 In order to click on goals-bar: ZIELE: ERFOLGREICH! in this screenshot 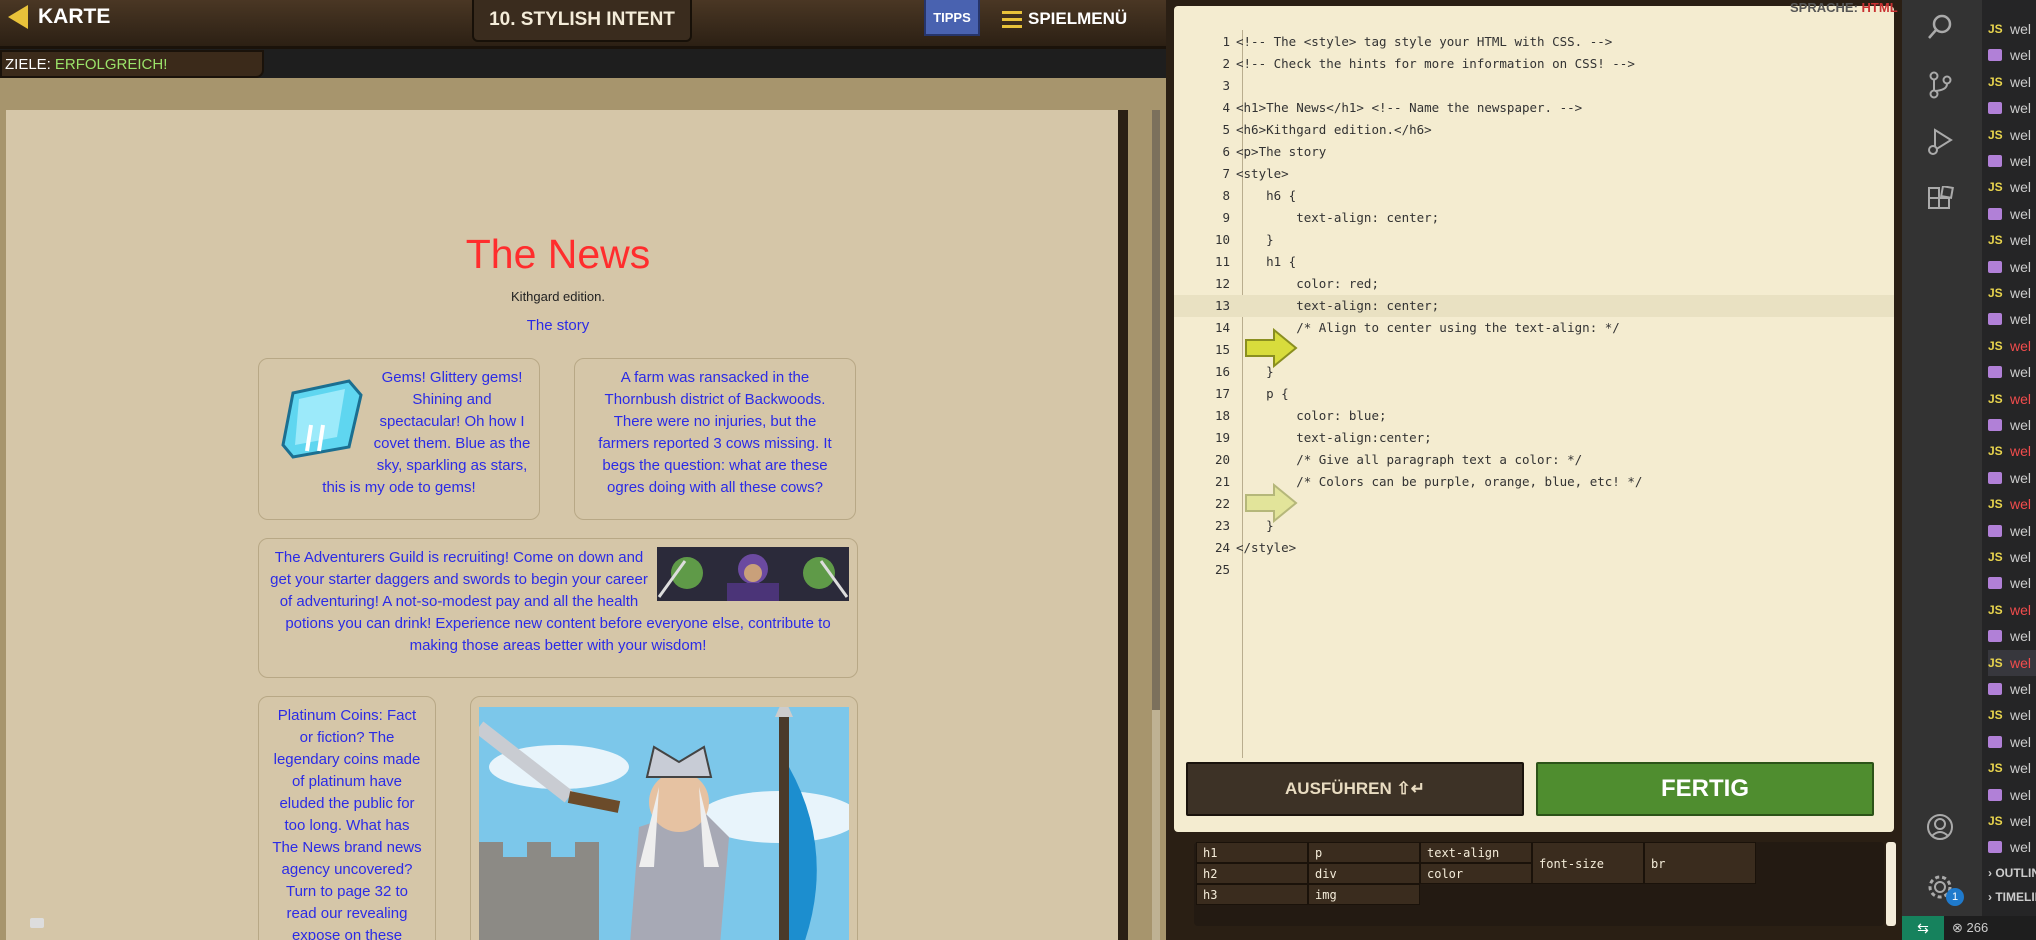, I will do `click(132, 64)`.